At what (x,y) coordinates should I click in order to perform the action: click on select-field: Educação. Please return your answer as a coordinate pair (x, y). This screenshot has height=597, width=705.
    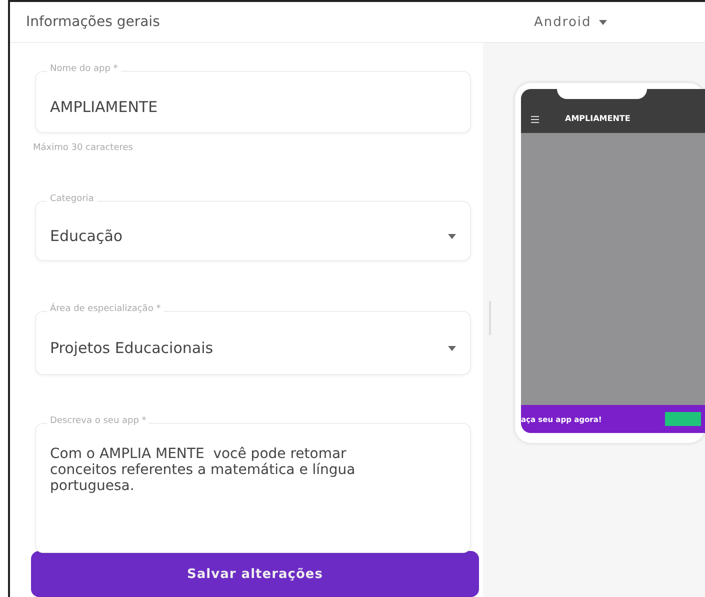
    Looking at the image, I should click on (253, 231).